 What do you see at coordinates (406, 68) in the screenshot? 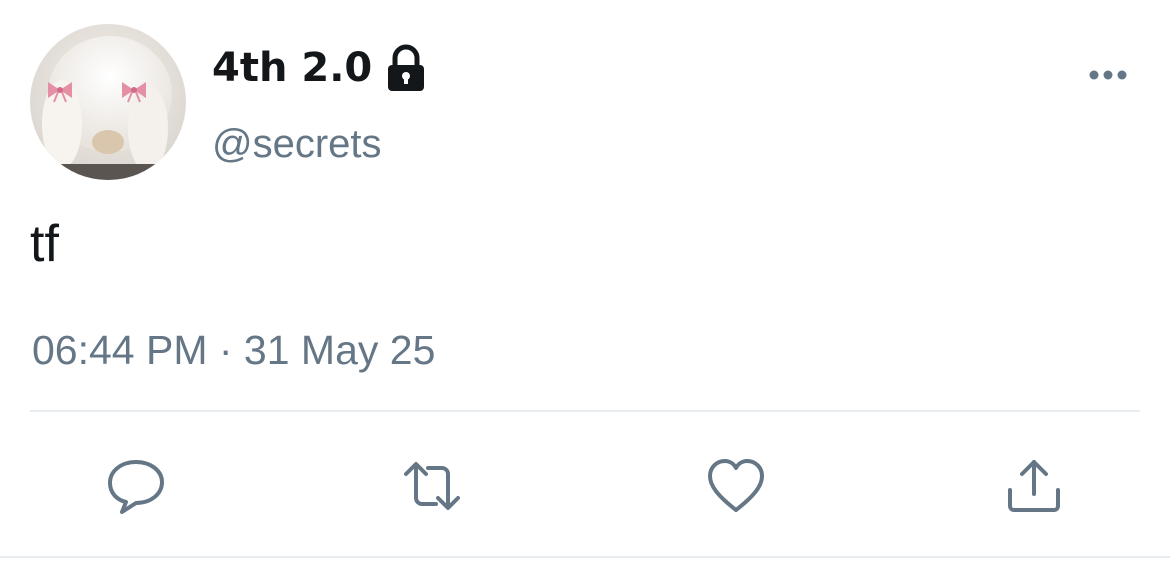
I see `lock-icon` at bounding box center [406, 68].